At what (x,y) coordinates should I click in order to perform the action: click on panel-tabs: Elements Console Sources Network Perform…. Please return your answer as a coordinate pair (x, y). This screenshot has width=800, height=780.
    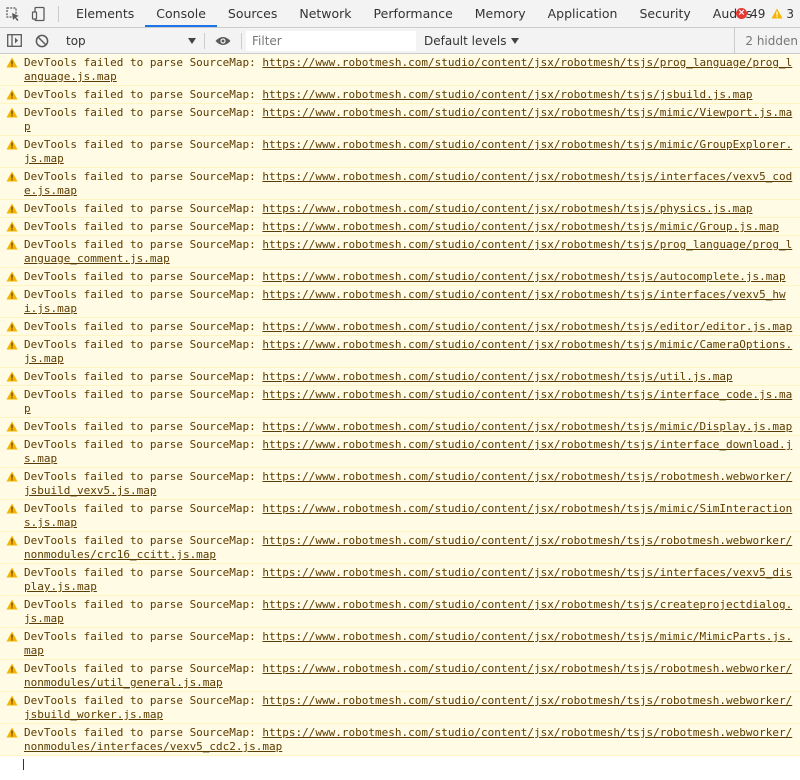
    Looking at the image, I should click on (414, 13).